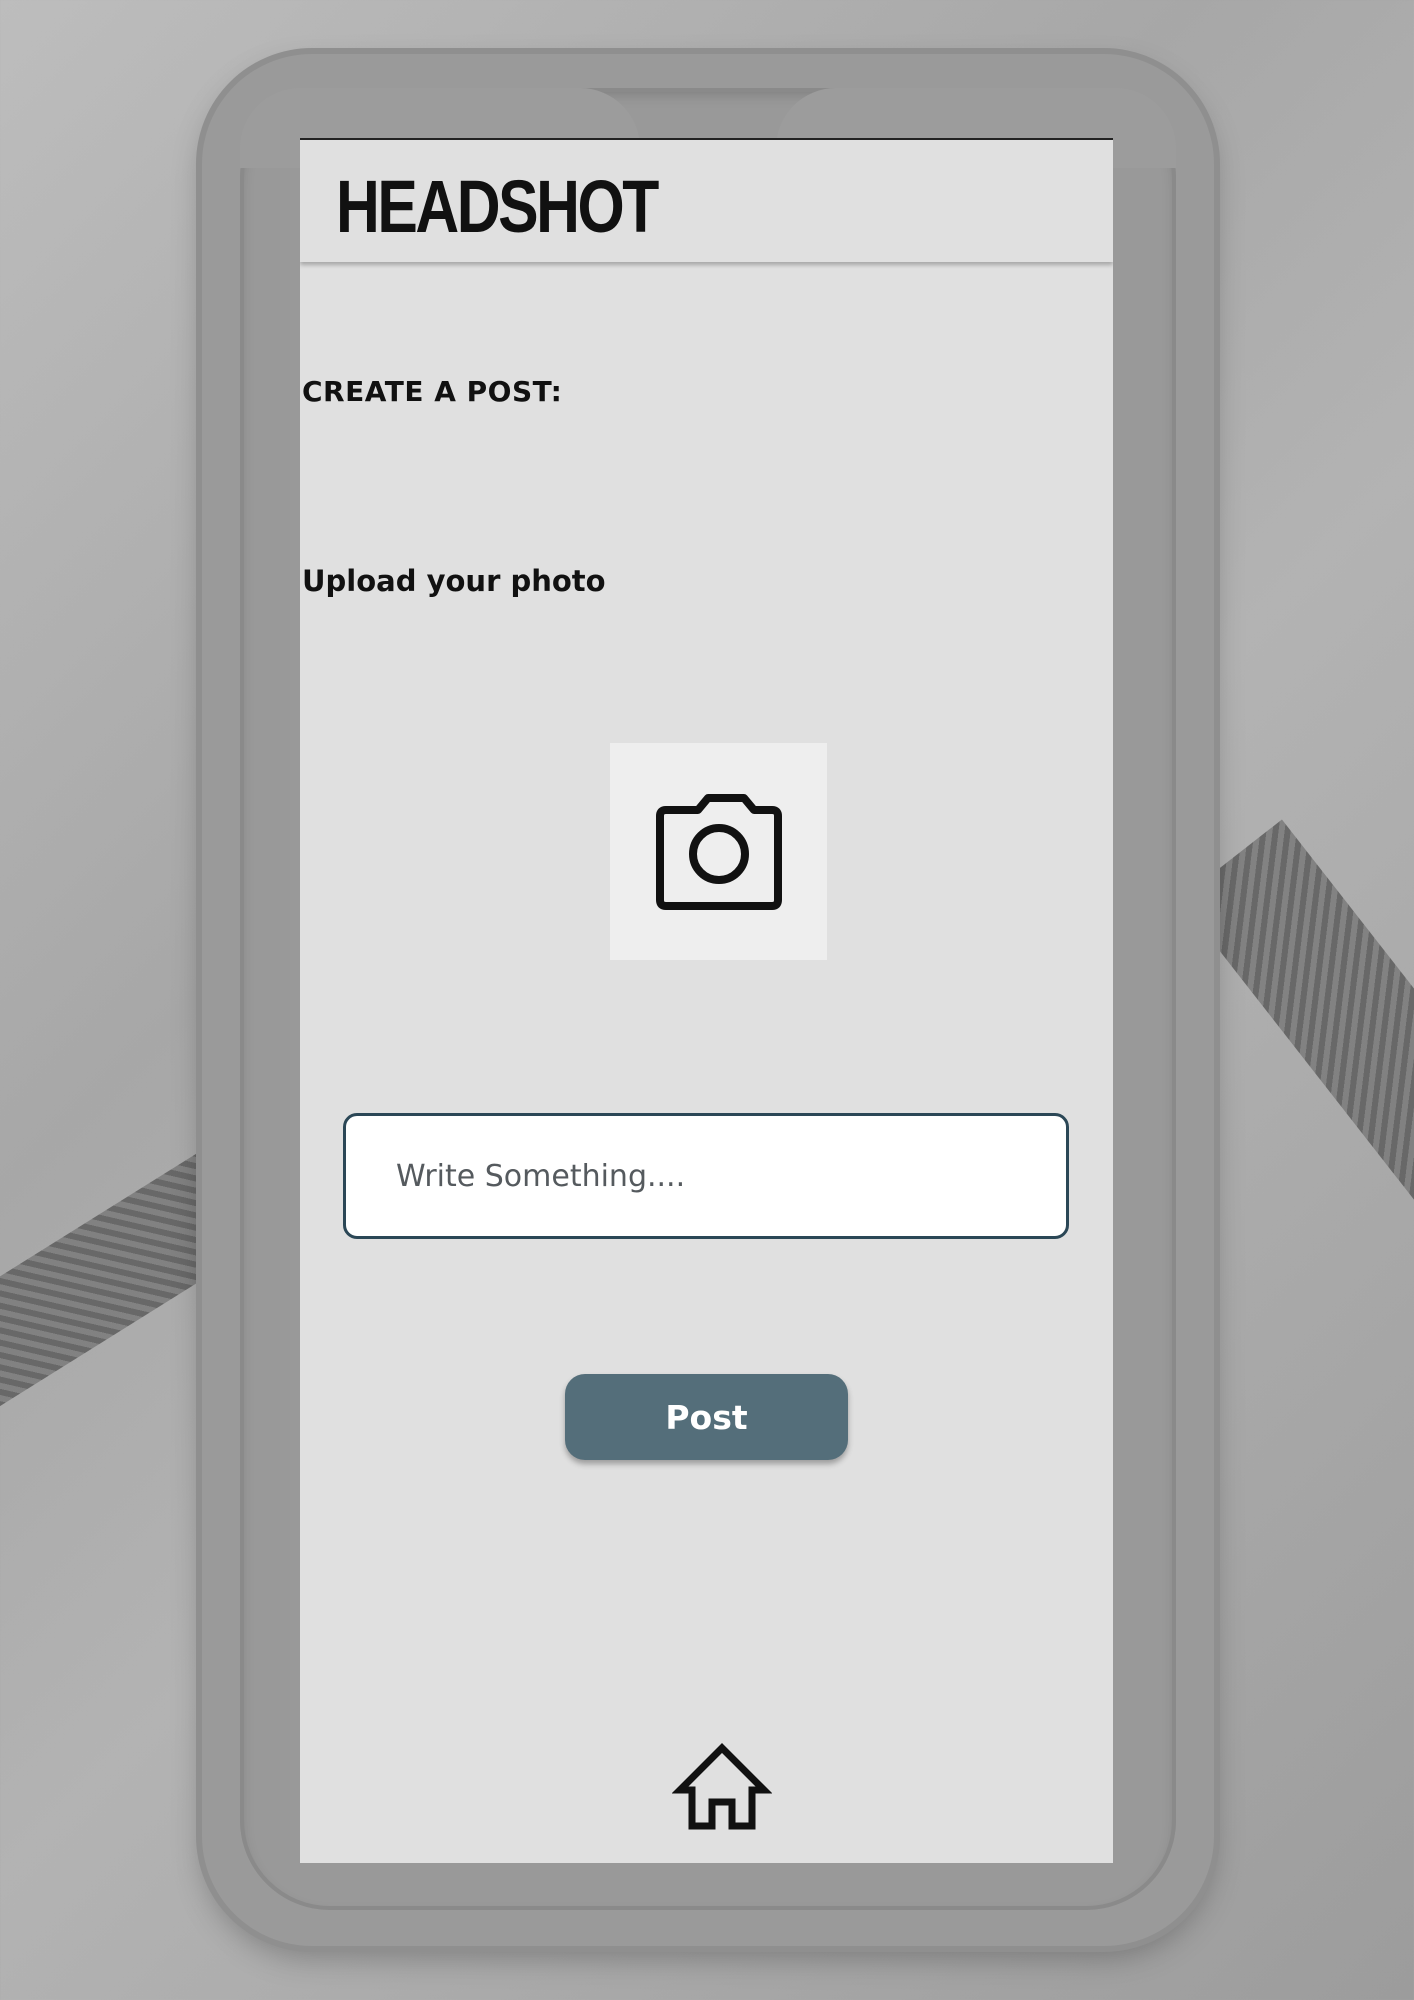 The height and width of the screenshot is (2000, 1414). I want to click on camera-icon, so click(718, 851).